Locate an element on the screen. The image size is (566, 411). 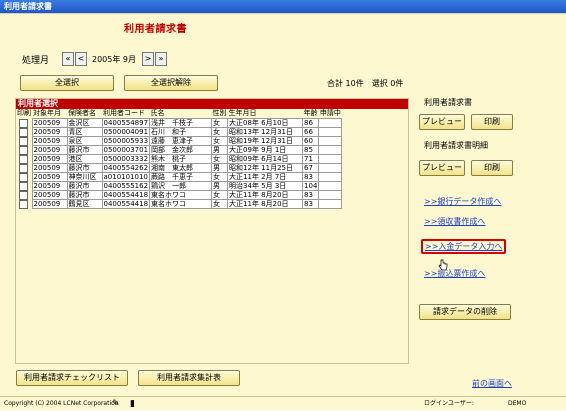
table-row: 200509 鶴見区 0400554418 東名ホワコ女大正11年 8月20日 83 is located at coordinates (179, 204).